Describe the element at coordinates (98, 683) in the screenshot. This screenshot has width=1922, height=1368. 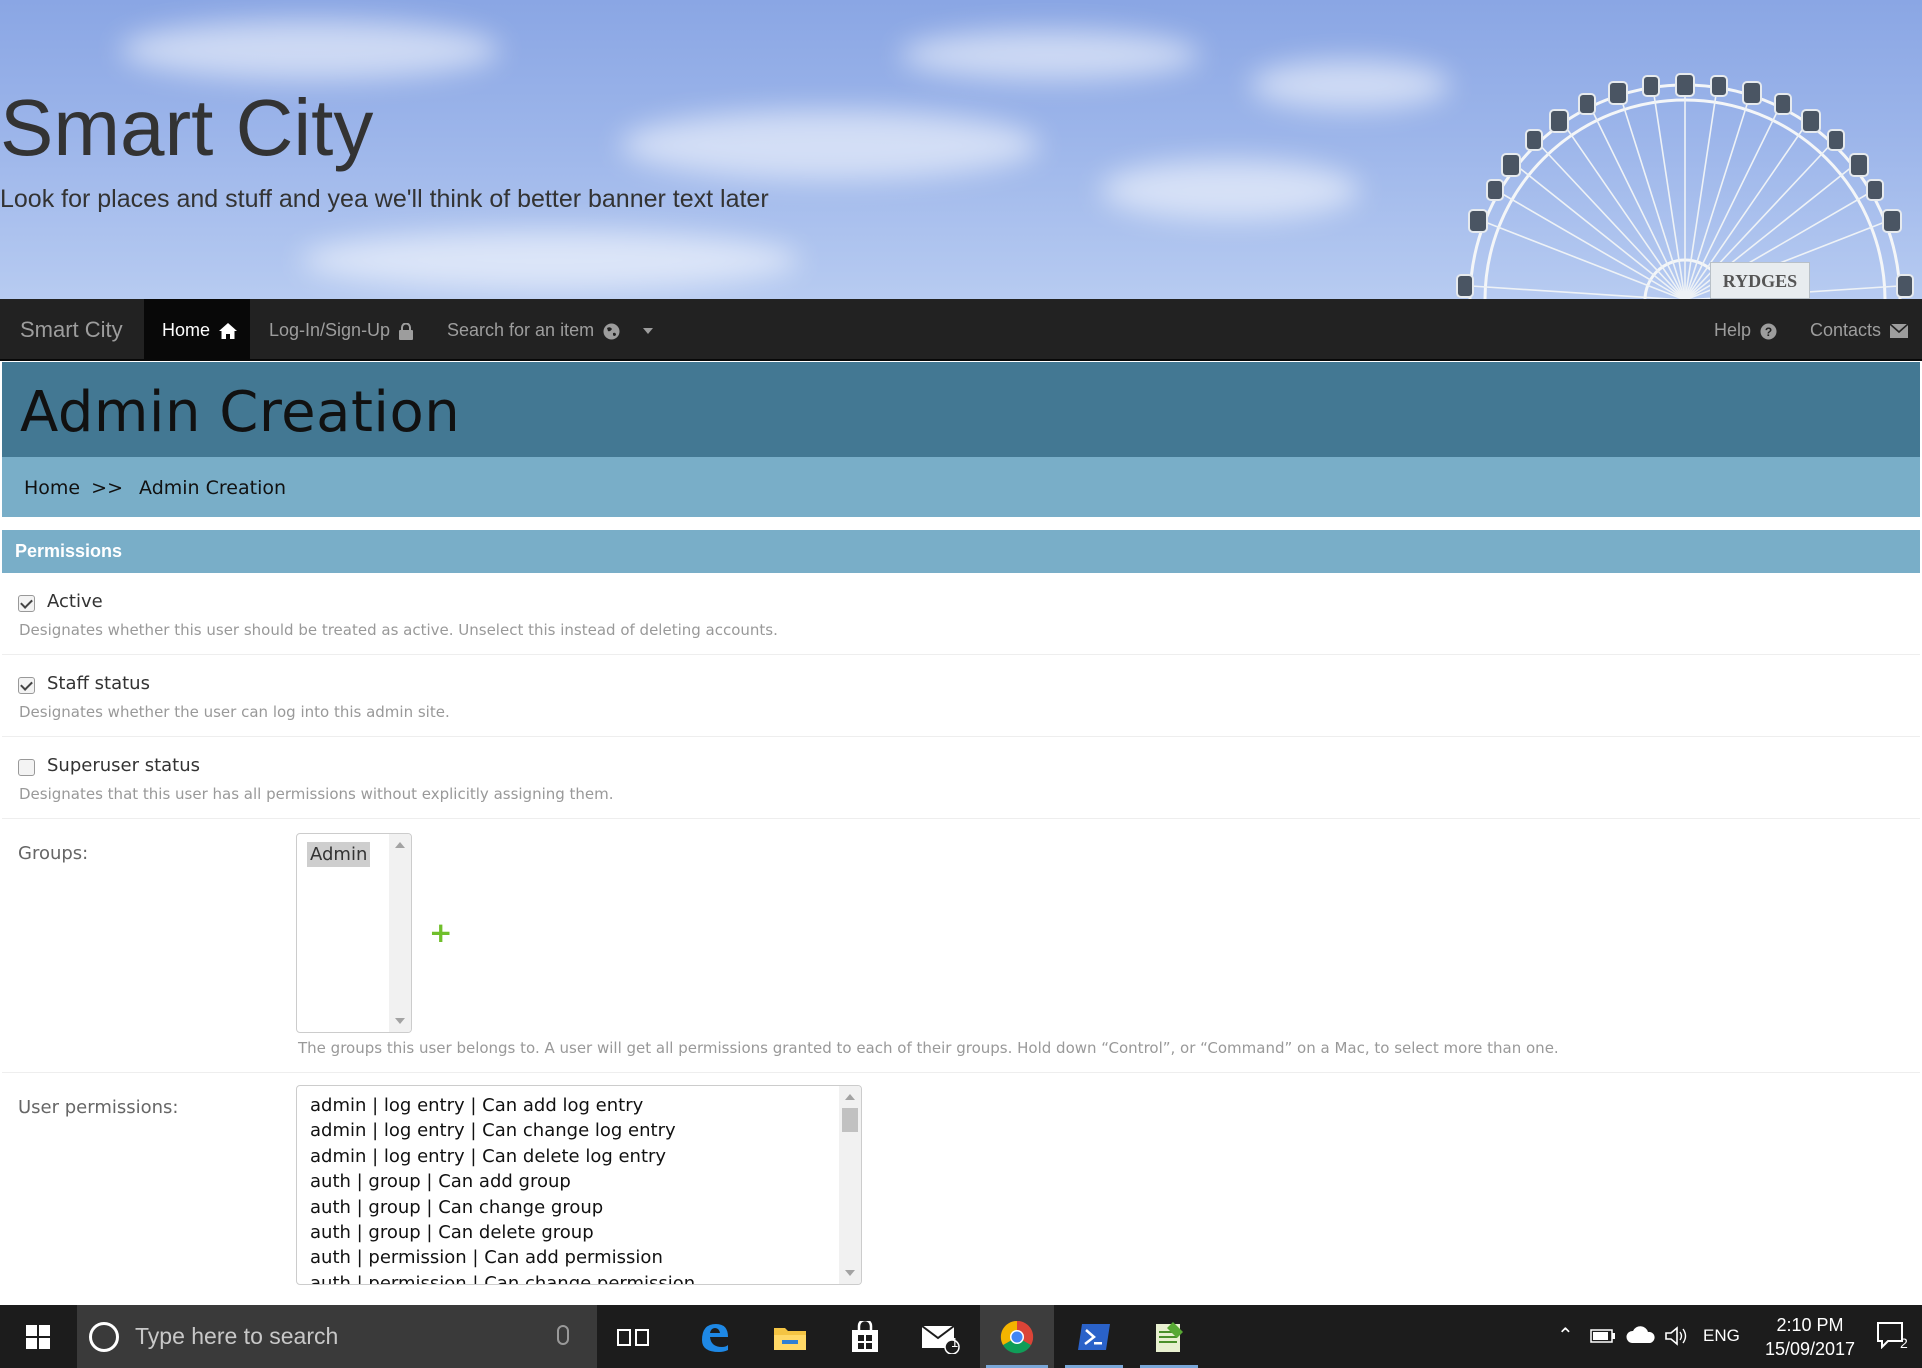
I see `staff-status-label: Staff status` at that location.